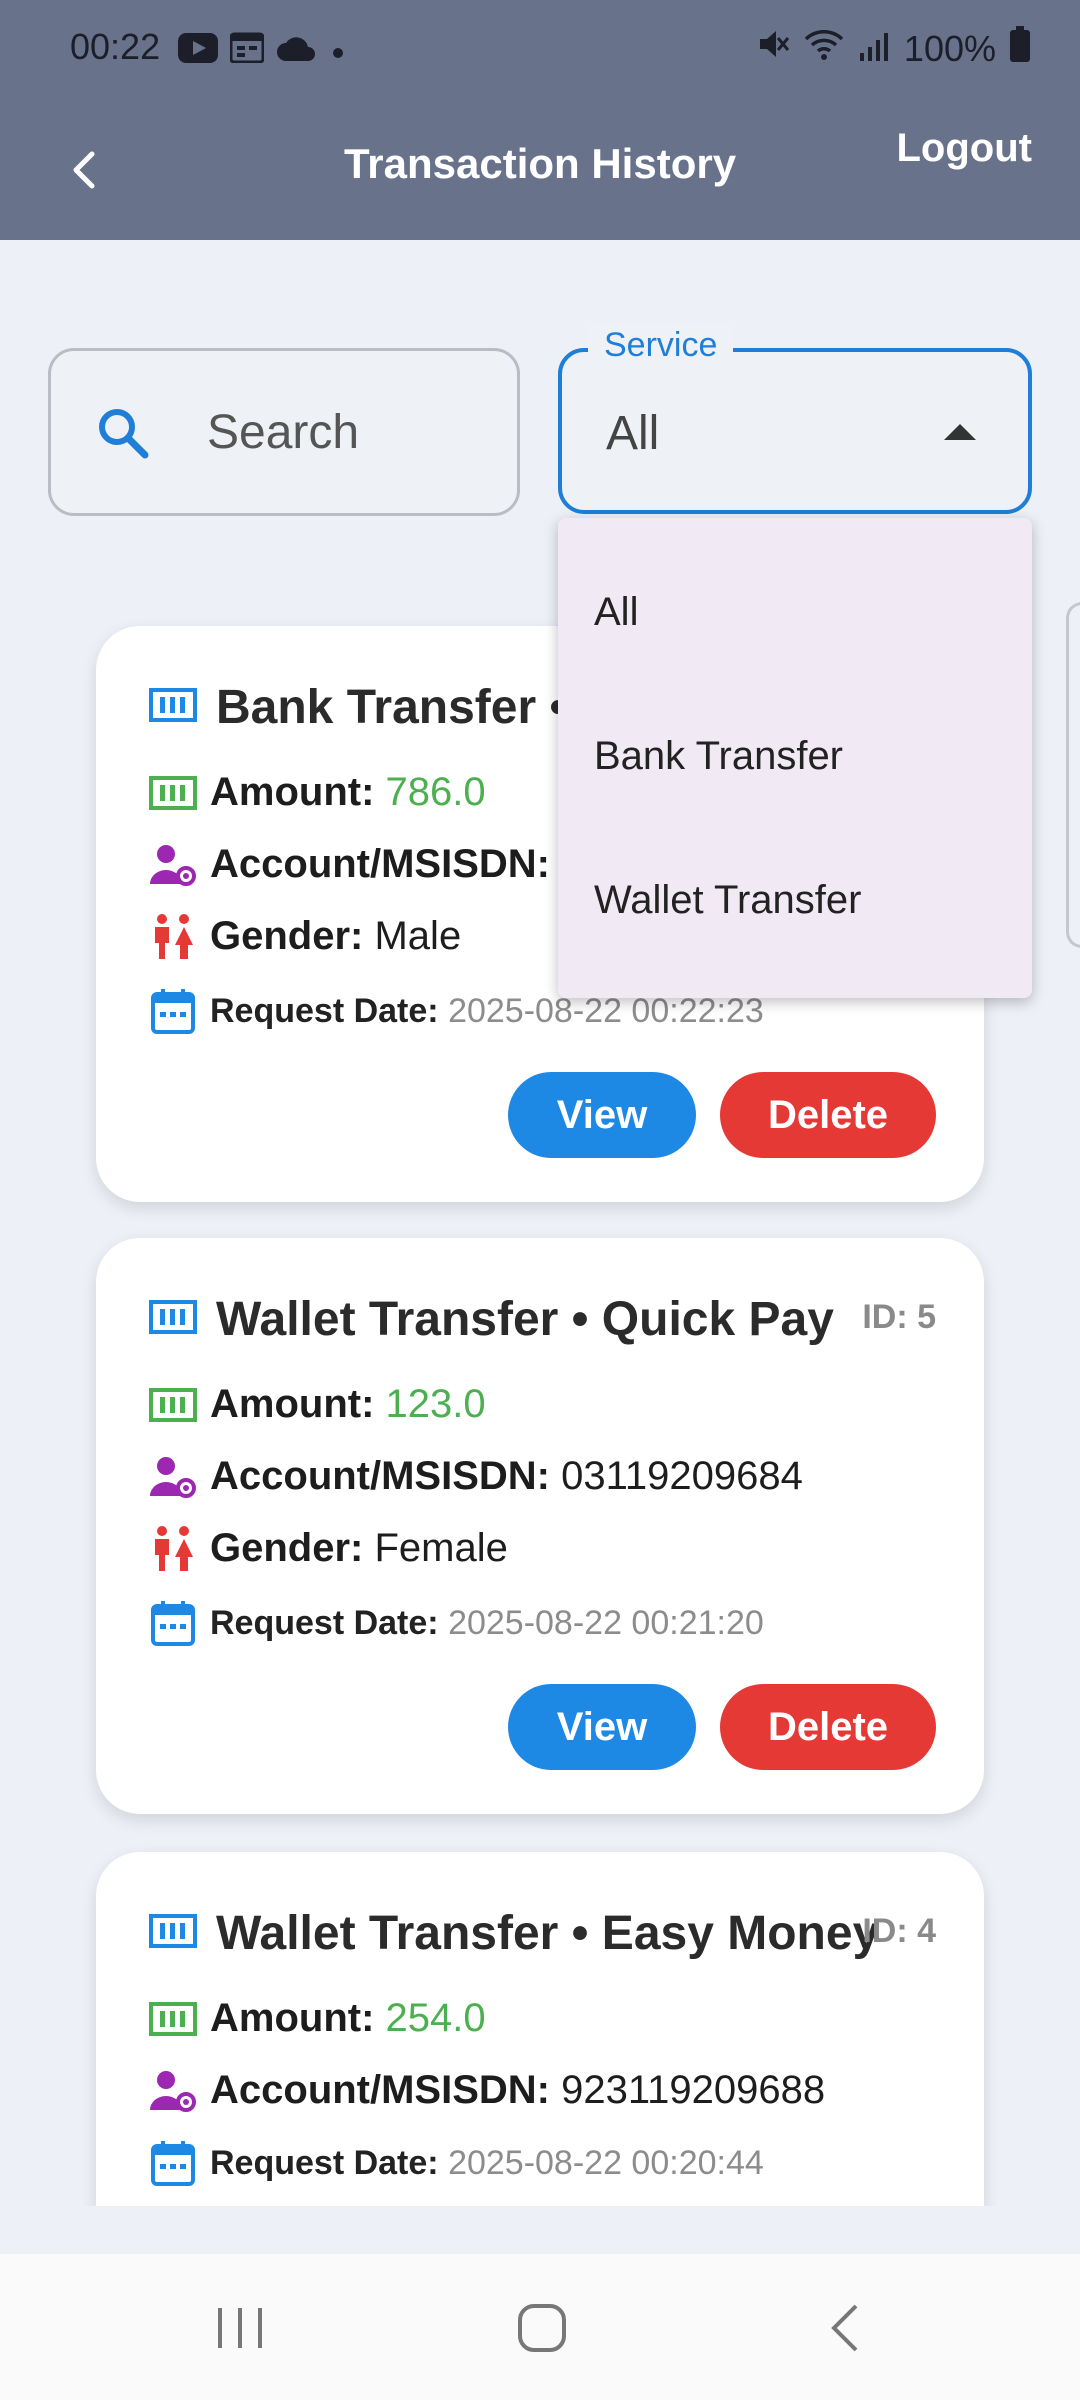 Image resolution: width=1080 pixels, height=2400 pixels. Describe the element at coordinates (606, 1623) in the screenshot. I see `request-date-value: 2025-08-22 00:21:20` at that location.